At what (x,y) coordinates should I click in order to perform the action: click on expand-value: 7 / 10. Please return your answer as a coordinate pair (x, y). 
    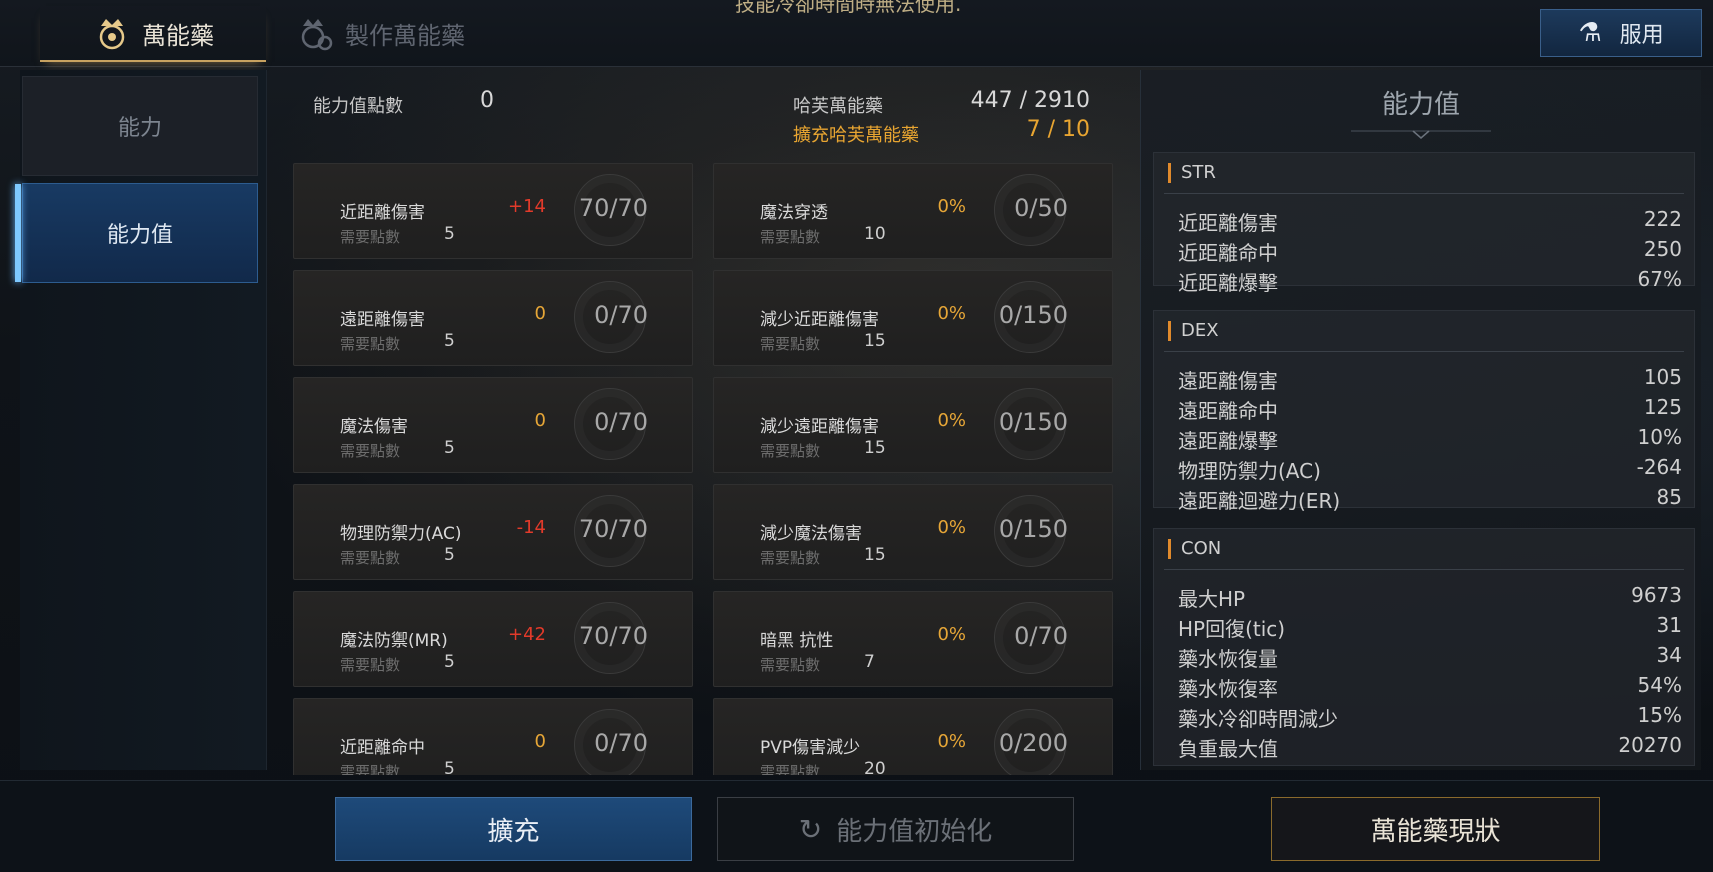
    Looking at the image, I should click on (1058, 129).